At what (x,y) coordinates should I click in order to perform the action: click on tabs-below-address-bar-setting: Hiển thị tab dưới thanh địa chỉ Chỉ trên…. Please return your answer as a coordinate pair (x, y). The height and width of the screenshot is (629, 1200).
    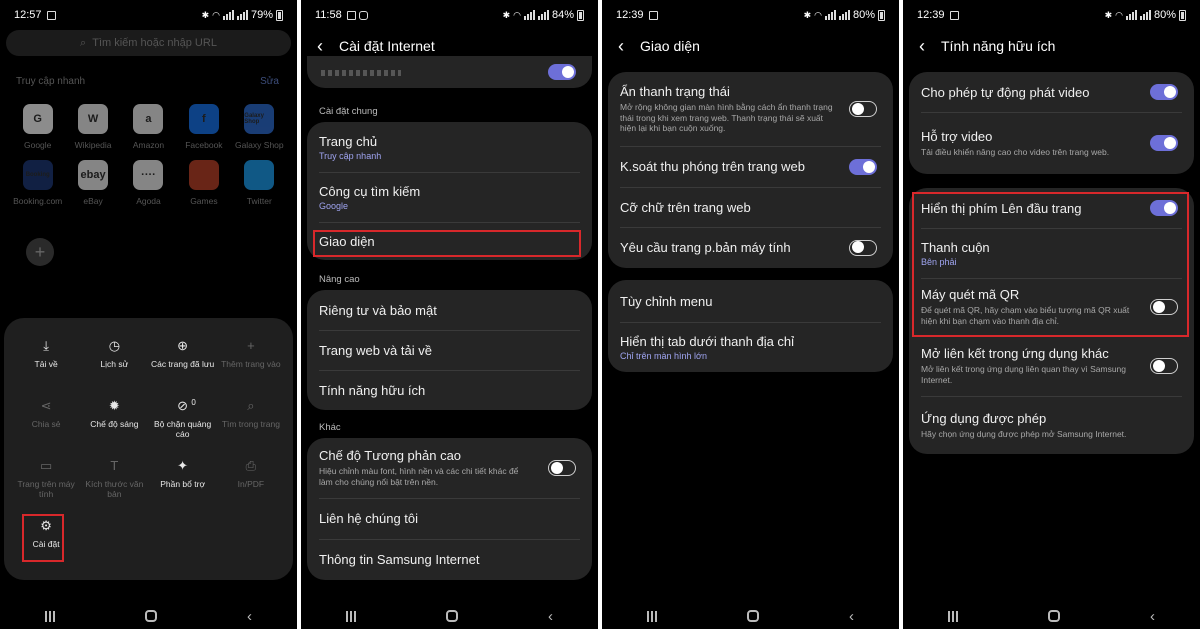
    Looking at the image, I should click on (750, 347).